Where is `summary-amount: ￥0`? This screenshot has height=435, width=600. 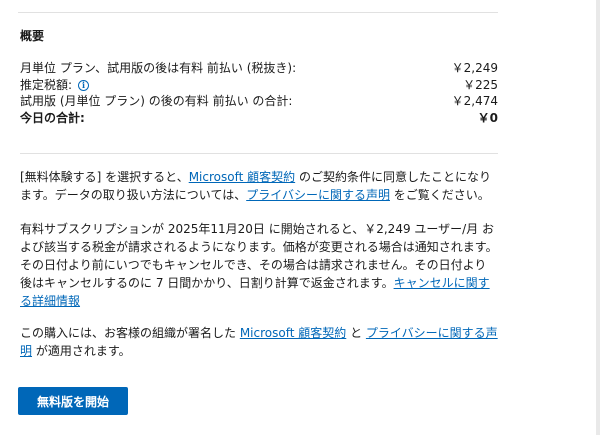
summary-amount: ￥0 is located at coordinates (487, 117).